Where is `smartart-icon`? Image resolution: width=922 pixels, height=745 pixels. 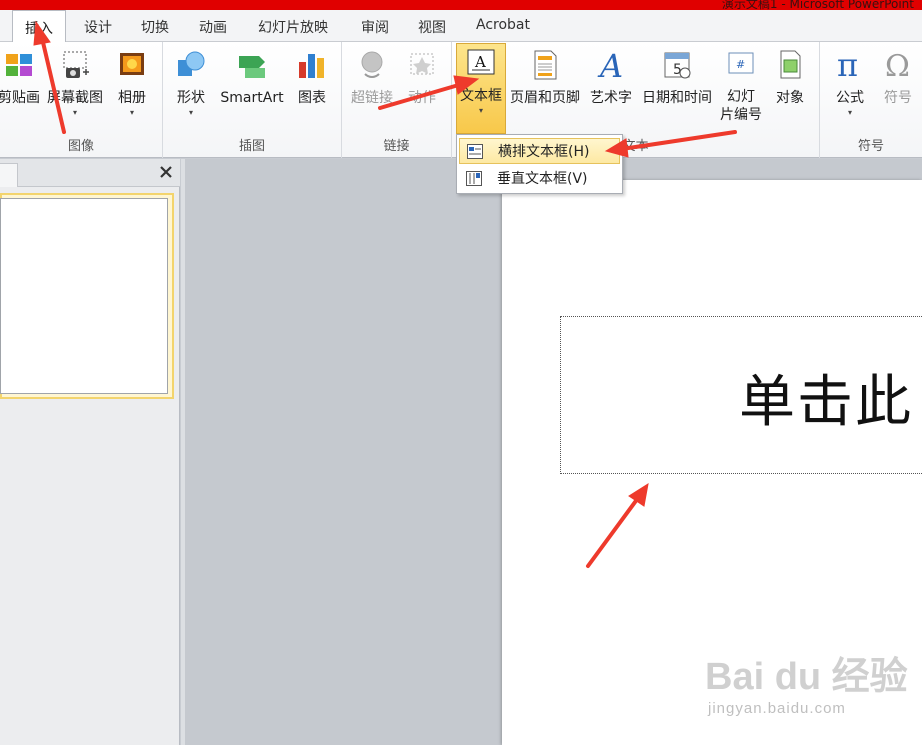
smartart-icon is located at coordinates (252, 67).